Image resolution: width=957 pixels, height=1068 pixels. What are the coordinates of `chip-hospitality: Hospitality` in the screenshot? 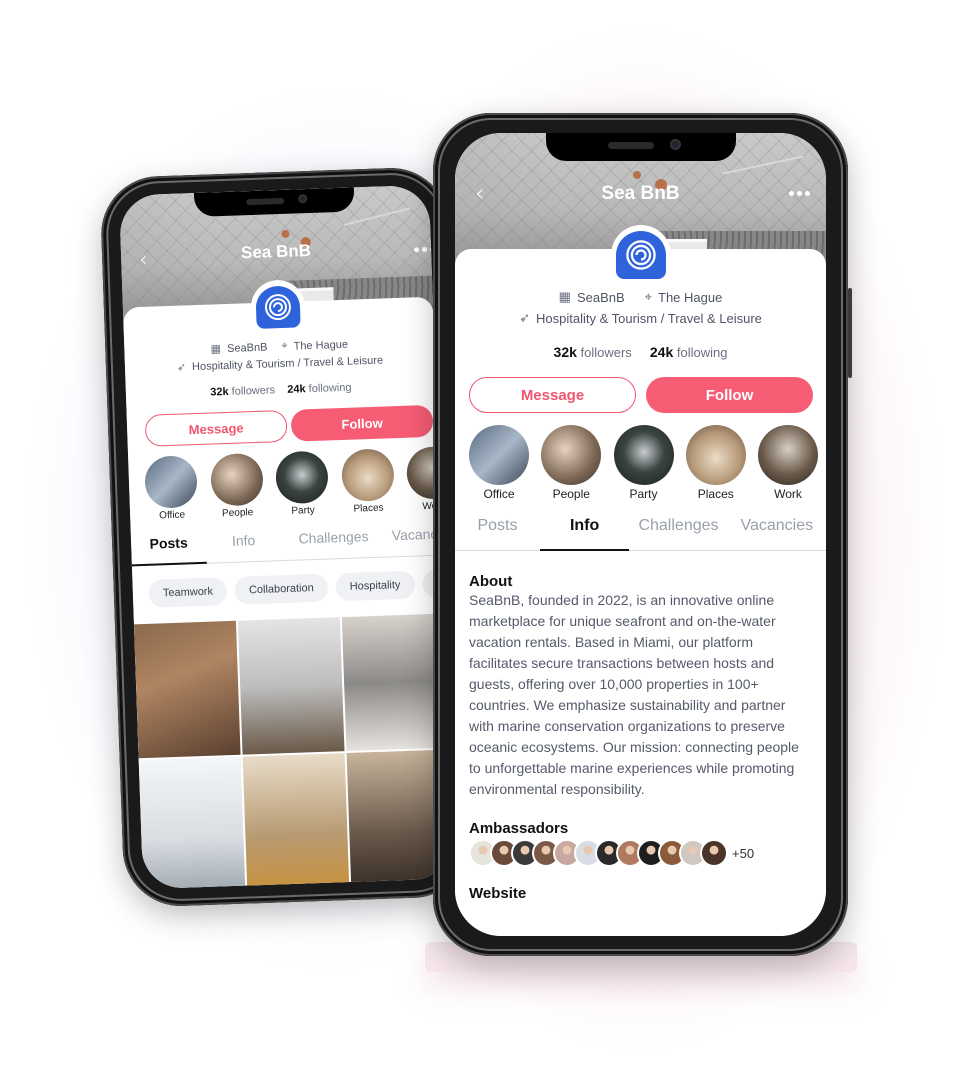 It's located at (375, 586).